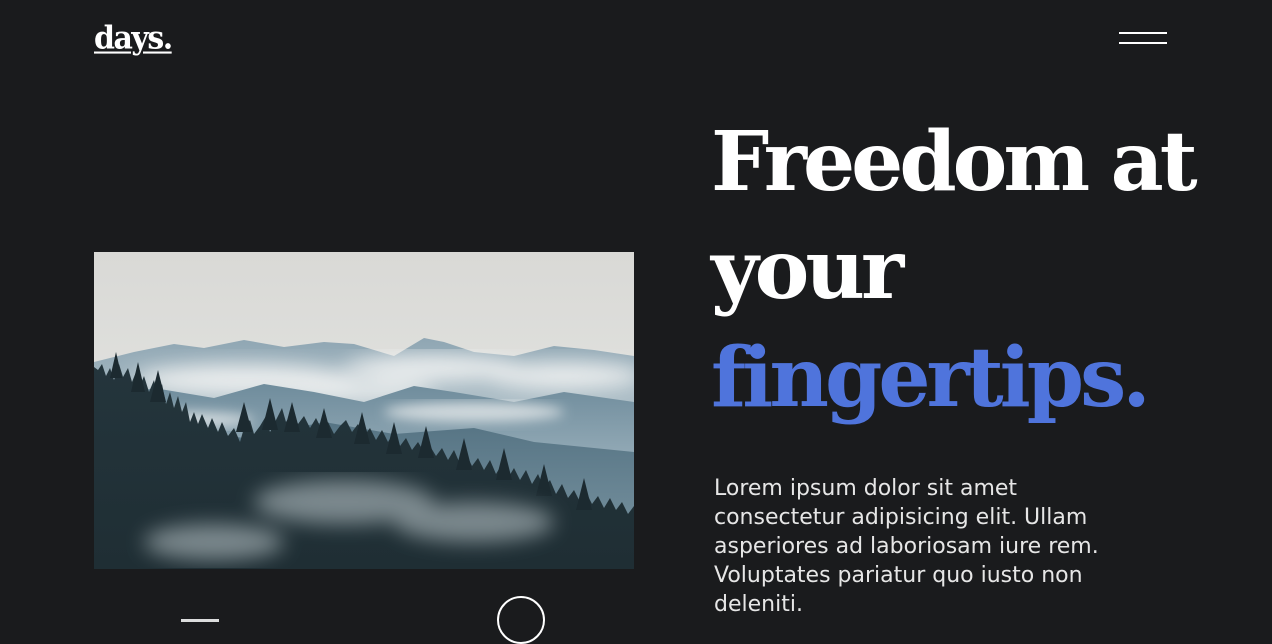 The width and height of the screenshot is (1272, 644). Describe the element at coordinates (1143, 43) in the screenshot. I see `hamburger-menu-icon-bar-bottom` at that location.